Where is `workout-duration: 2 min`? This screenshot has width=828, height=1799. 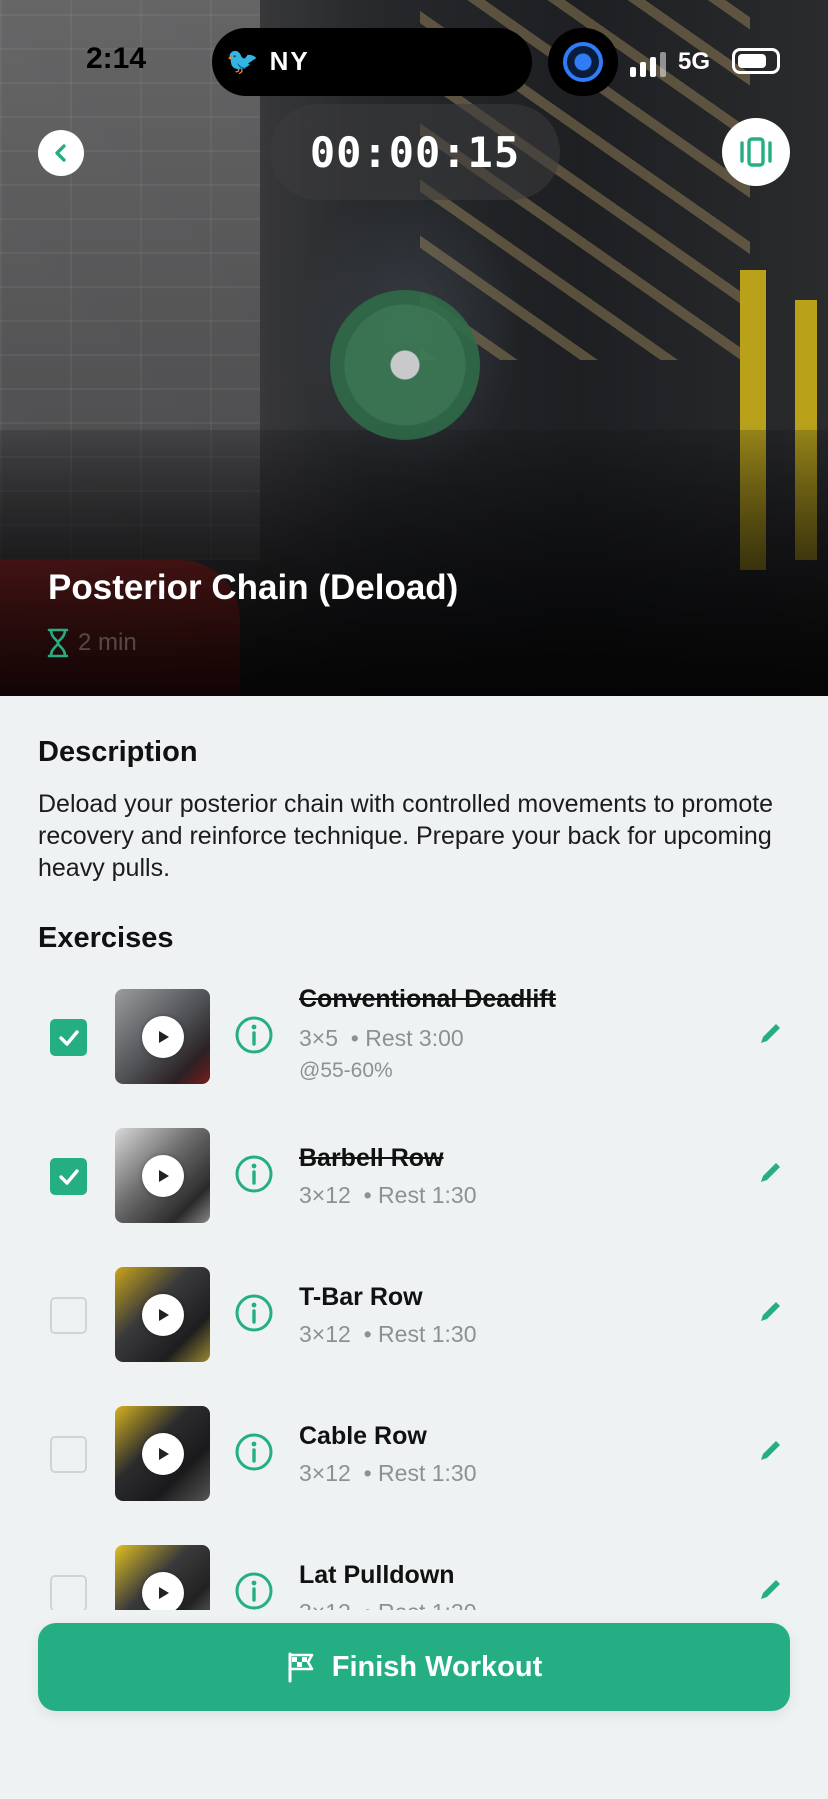 workout-duration: 2 min is located at coordinates (91, 643).